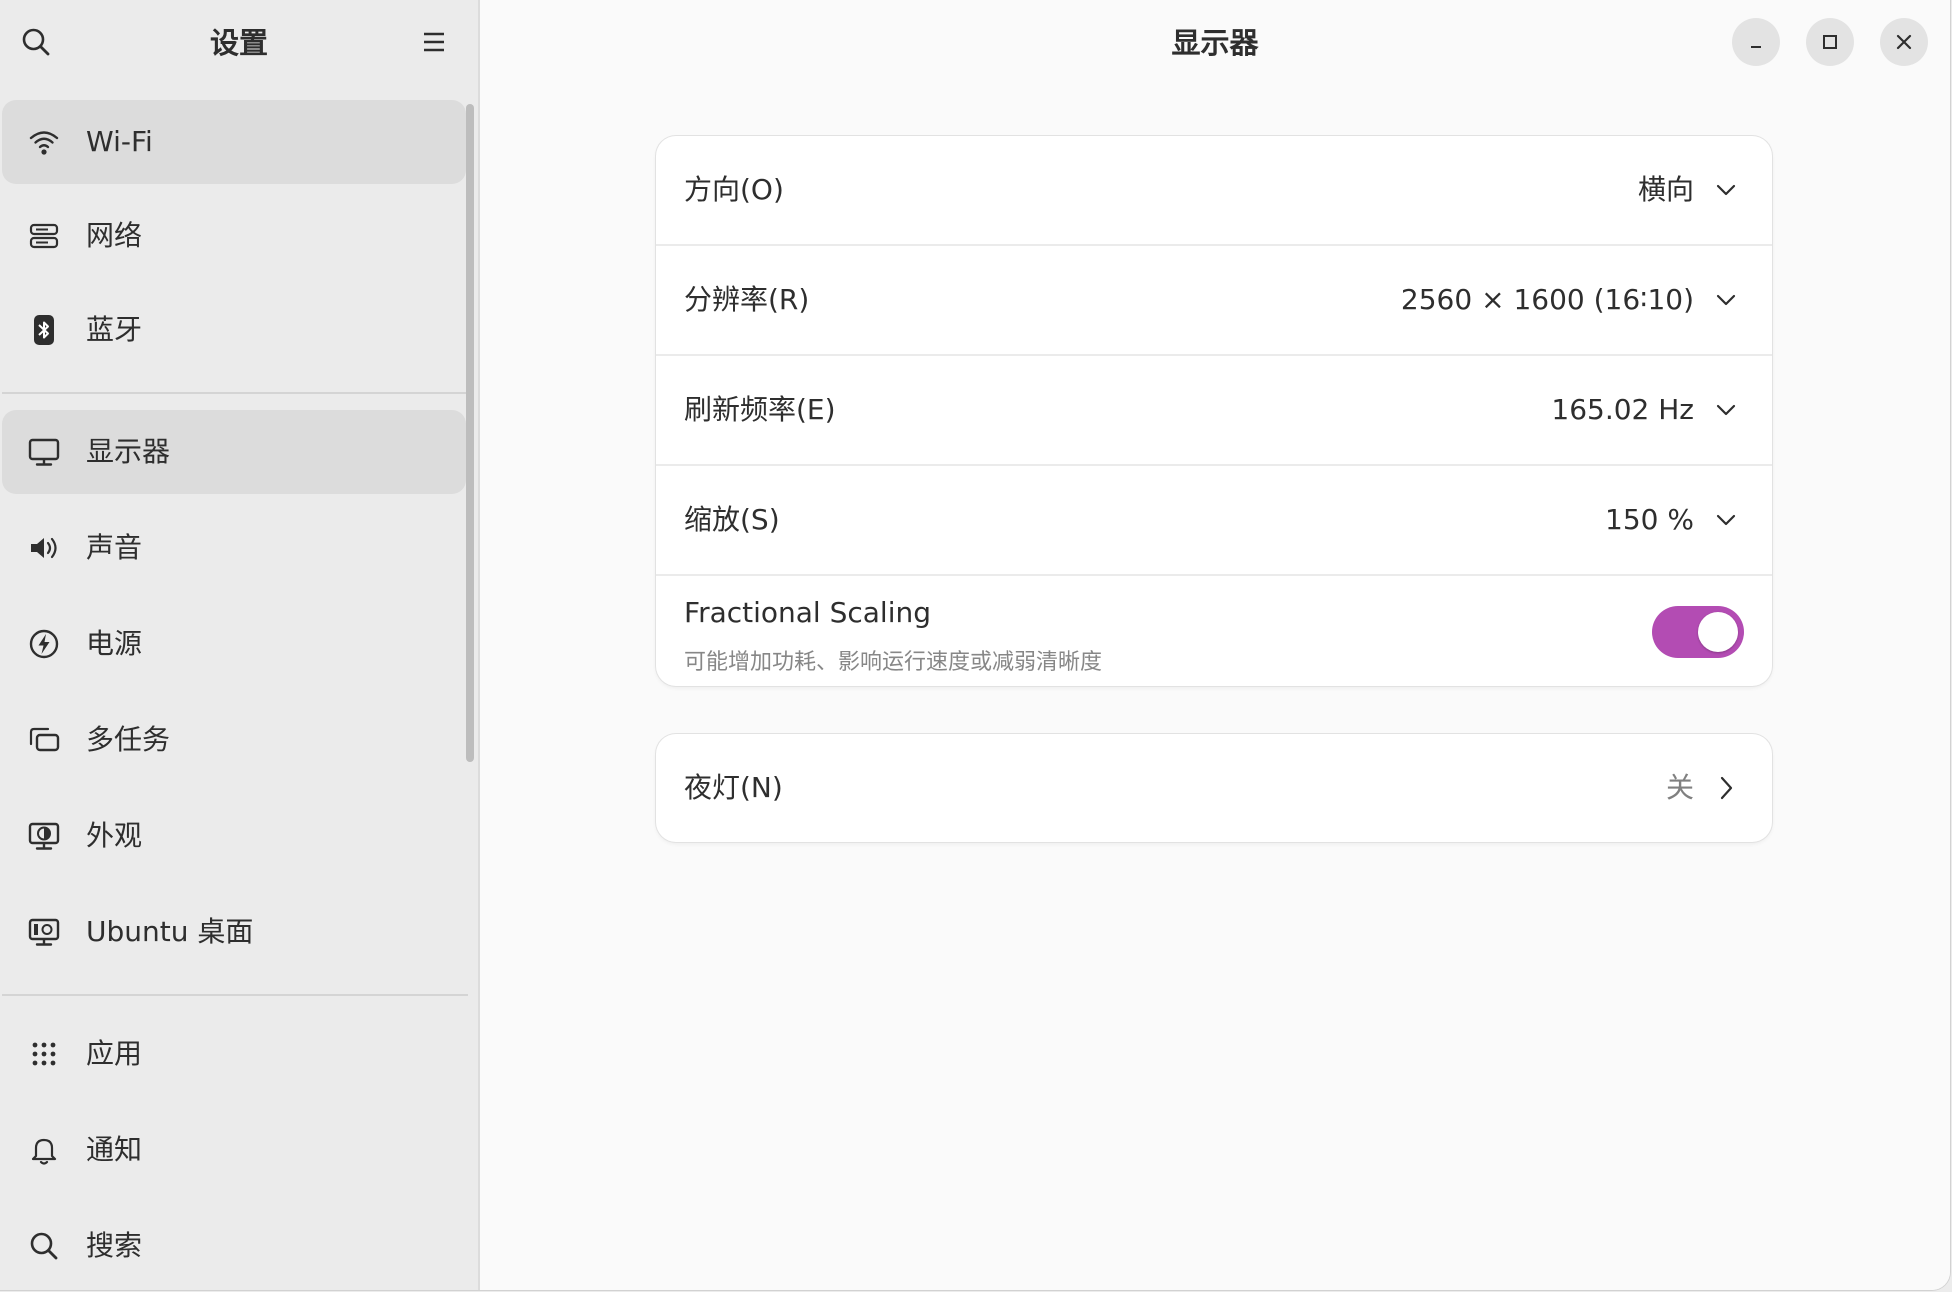 This screenshot has height=1292, width=1952. What do you see at coordinates (1679, 787) in the screenshot?
I see `night-light-status: 关` at bounding box center [1679, 787].